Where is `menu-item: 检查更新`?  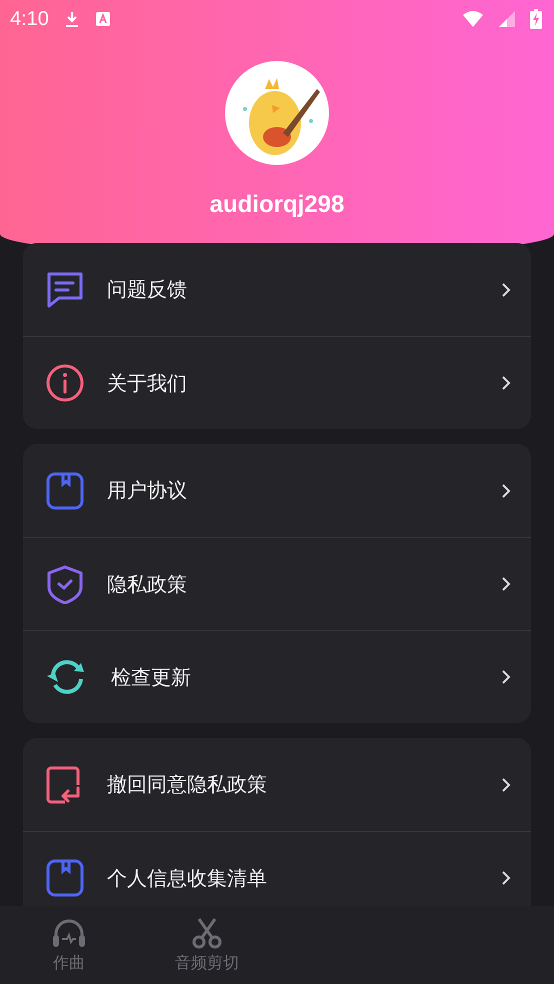
menu-item: 检查更新 is located at coordinates (277, 676).